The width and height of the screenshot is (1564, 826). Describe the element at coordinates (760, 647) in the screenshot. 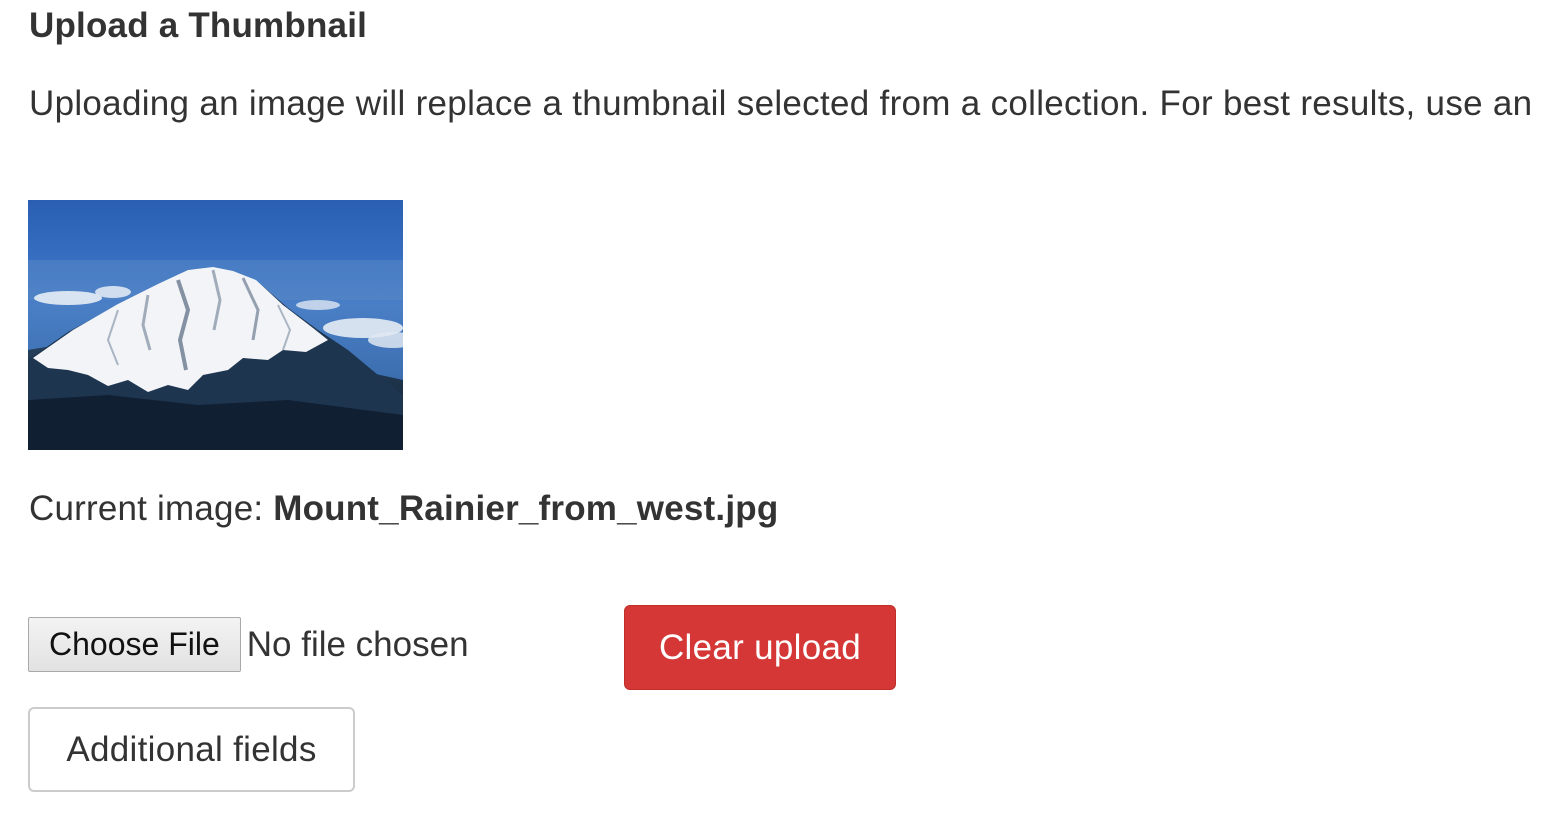

I see `clear-upload-button: Clear upload` at that location.